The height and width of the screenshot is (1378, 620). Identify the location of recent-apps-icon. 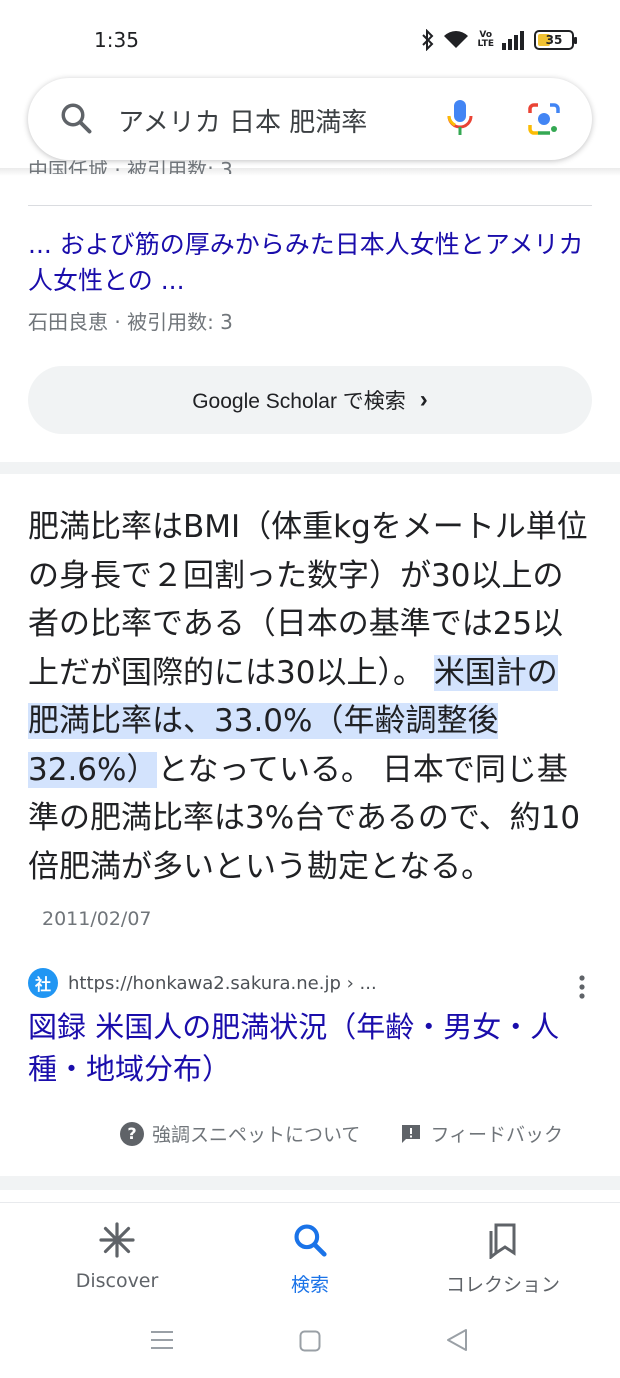
(162, 1340).